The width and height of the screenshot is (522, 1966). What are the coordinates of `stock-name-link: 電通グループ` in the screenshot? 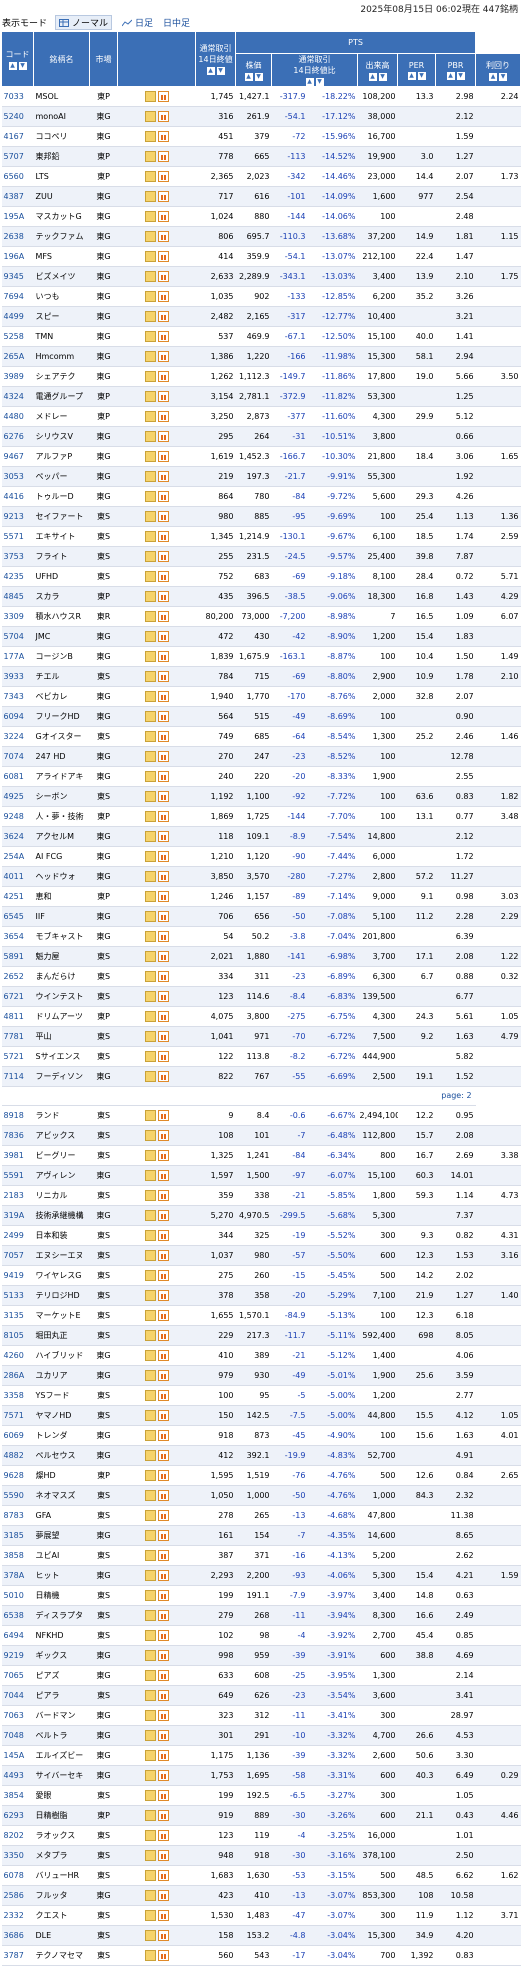 It's located at (61, 396).